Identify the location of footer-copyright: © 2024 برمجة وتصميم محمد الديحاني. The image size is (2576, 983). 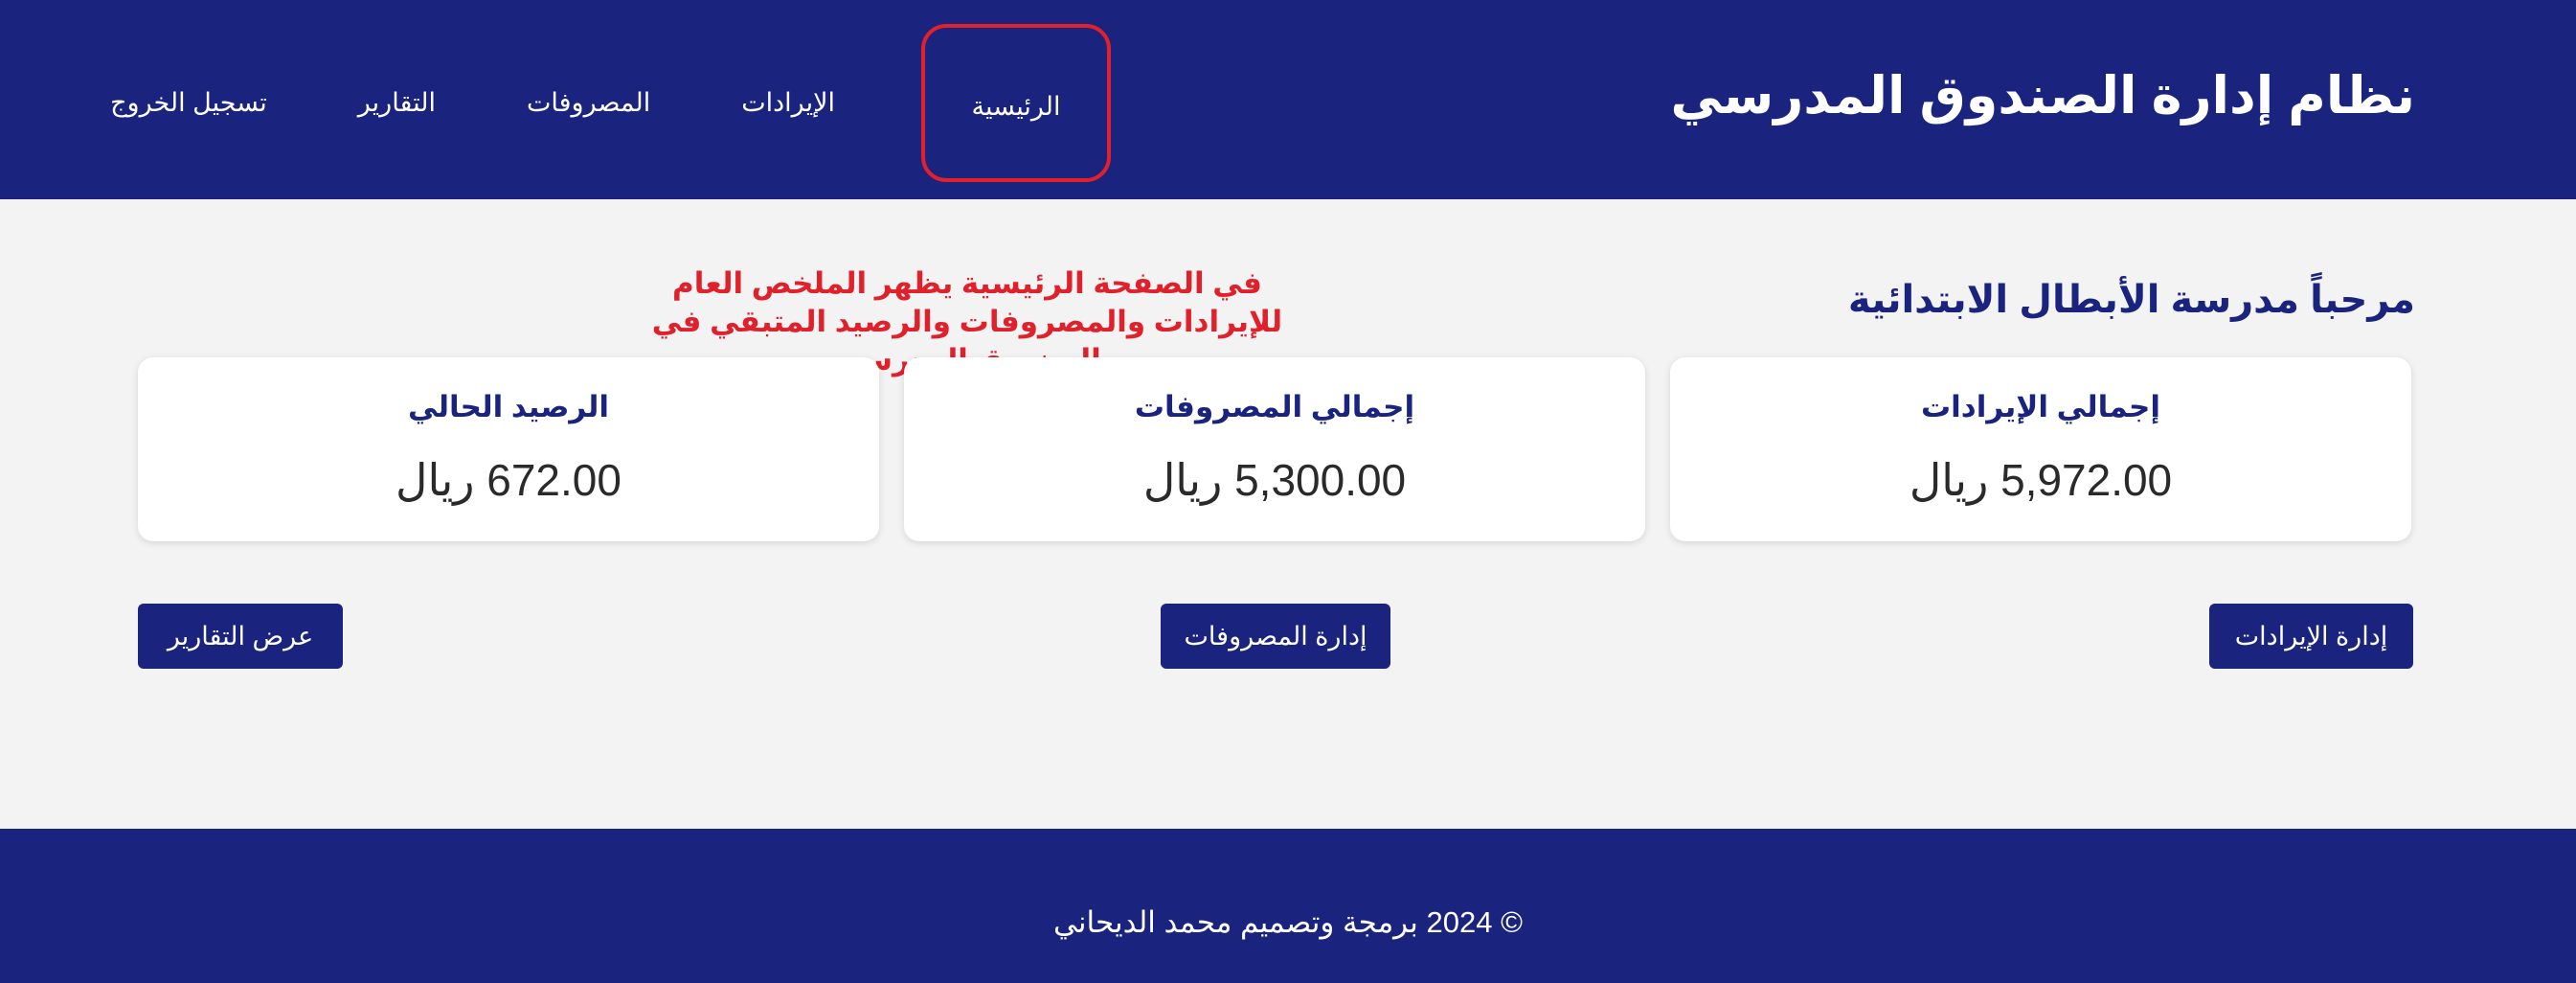
(1288, 922).